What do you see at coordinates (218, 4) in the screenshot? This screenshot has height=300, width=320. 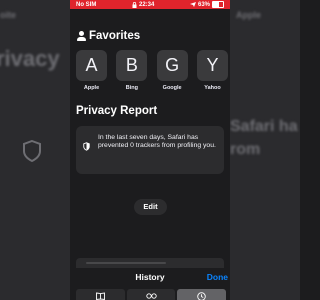 I see `battery-icon` at bounding box center [218, 4].